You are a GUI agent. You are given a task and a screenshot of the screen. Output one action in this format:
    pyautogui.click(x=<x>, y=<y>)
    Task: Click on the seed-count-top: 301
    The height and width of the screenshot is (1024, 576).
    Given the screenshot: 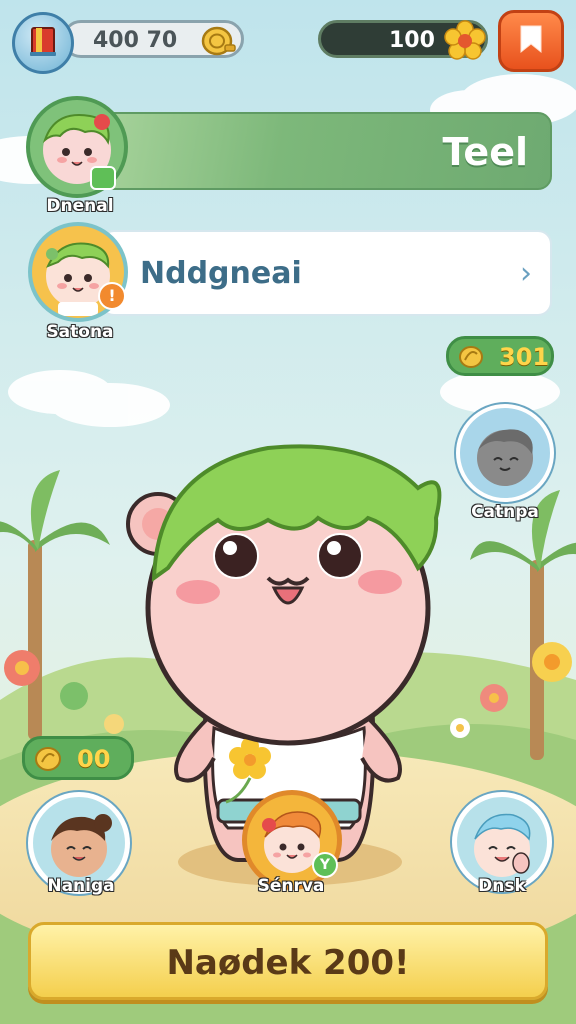 What is the action you would take?
    pyautogui.click(x=524, y=357)
    